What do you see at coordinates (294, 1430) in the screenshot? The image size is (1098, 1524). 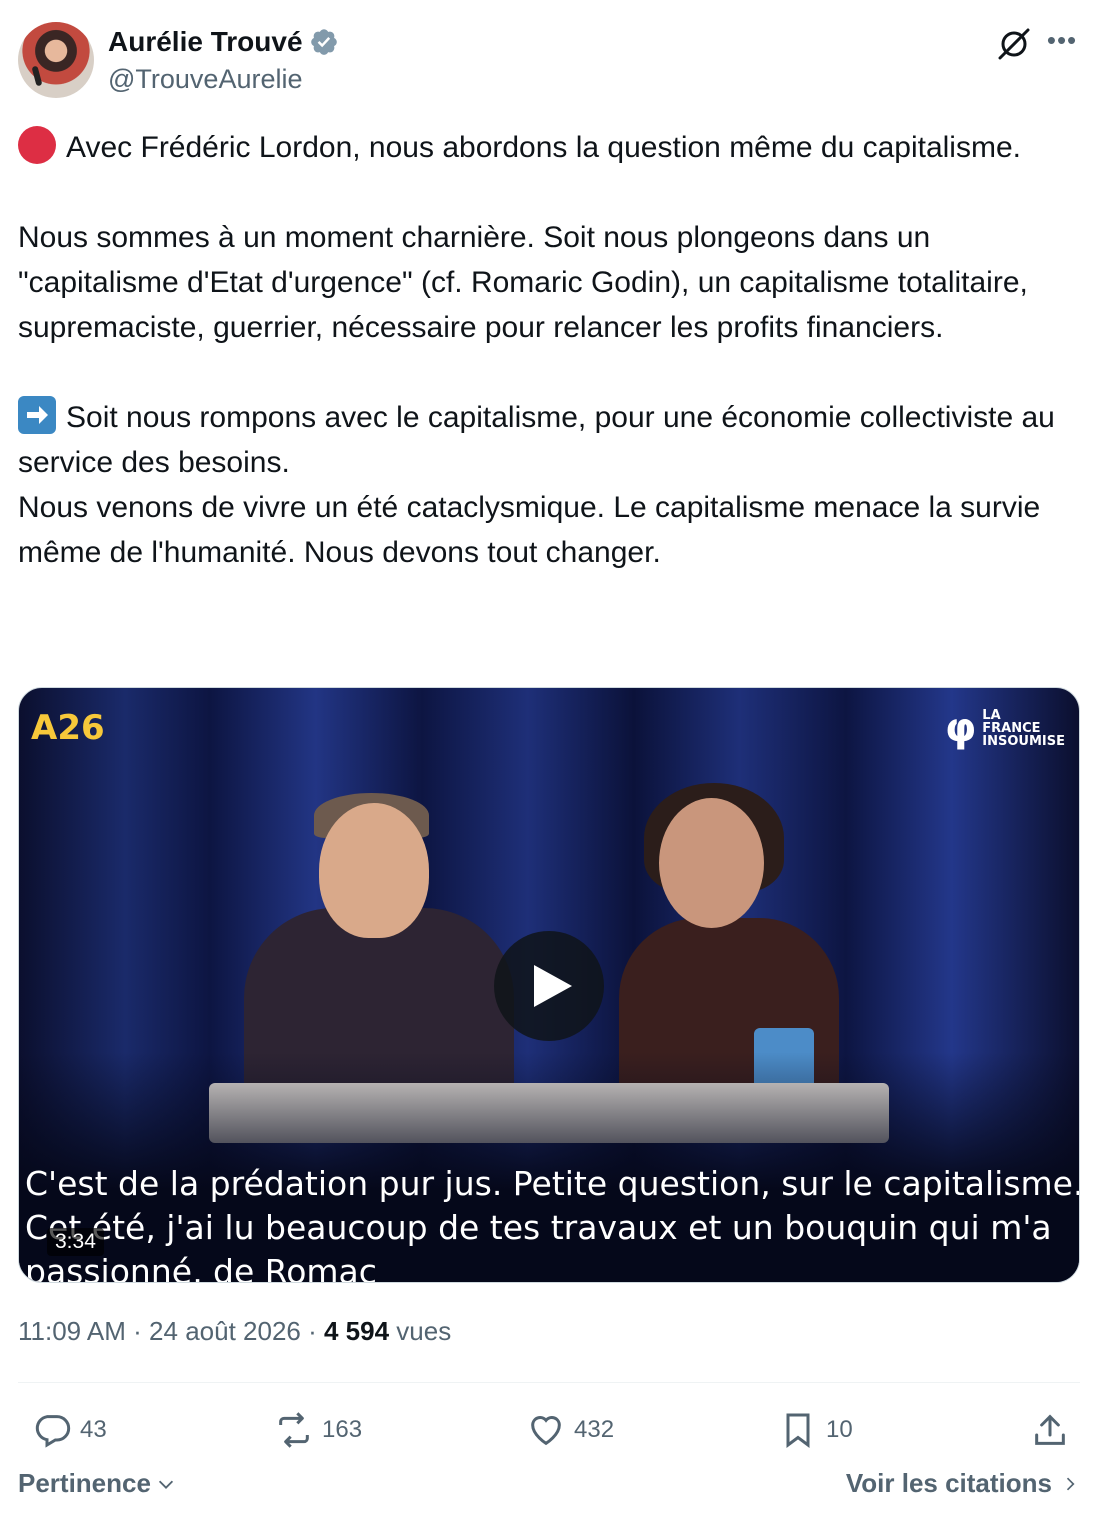 I see `repost-icon` at bounding box center [294, 1430].